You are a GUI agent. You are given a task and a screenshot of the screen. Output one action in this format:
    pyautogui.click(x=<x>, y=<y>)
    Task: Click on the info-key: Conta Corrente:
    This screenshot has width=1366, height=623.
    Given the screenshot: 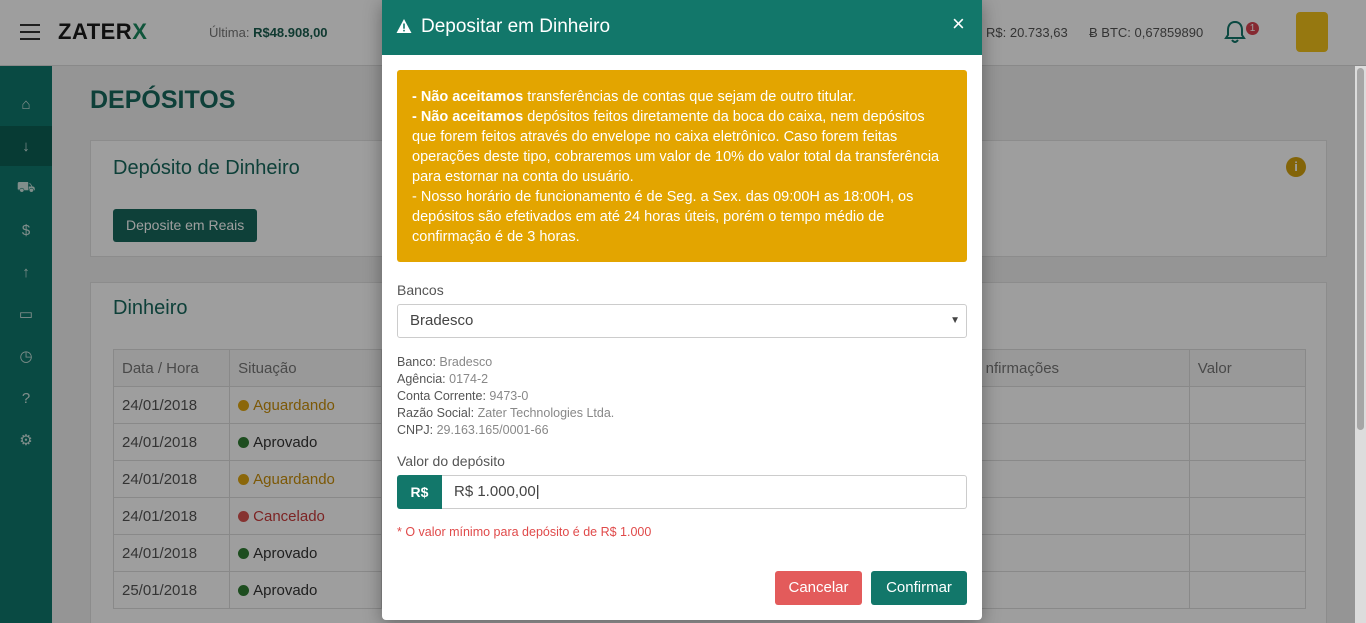 What is the action you would take?
    pyautogui.click(x=441, y=396)
    